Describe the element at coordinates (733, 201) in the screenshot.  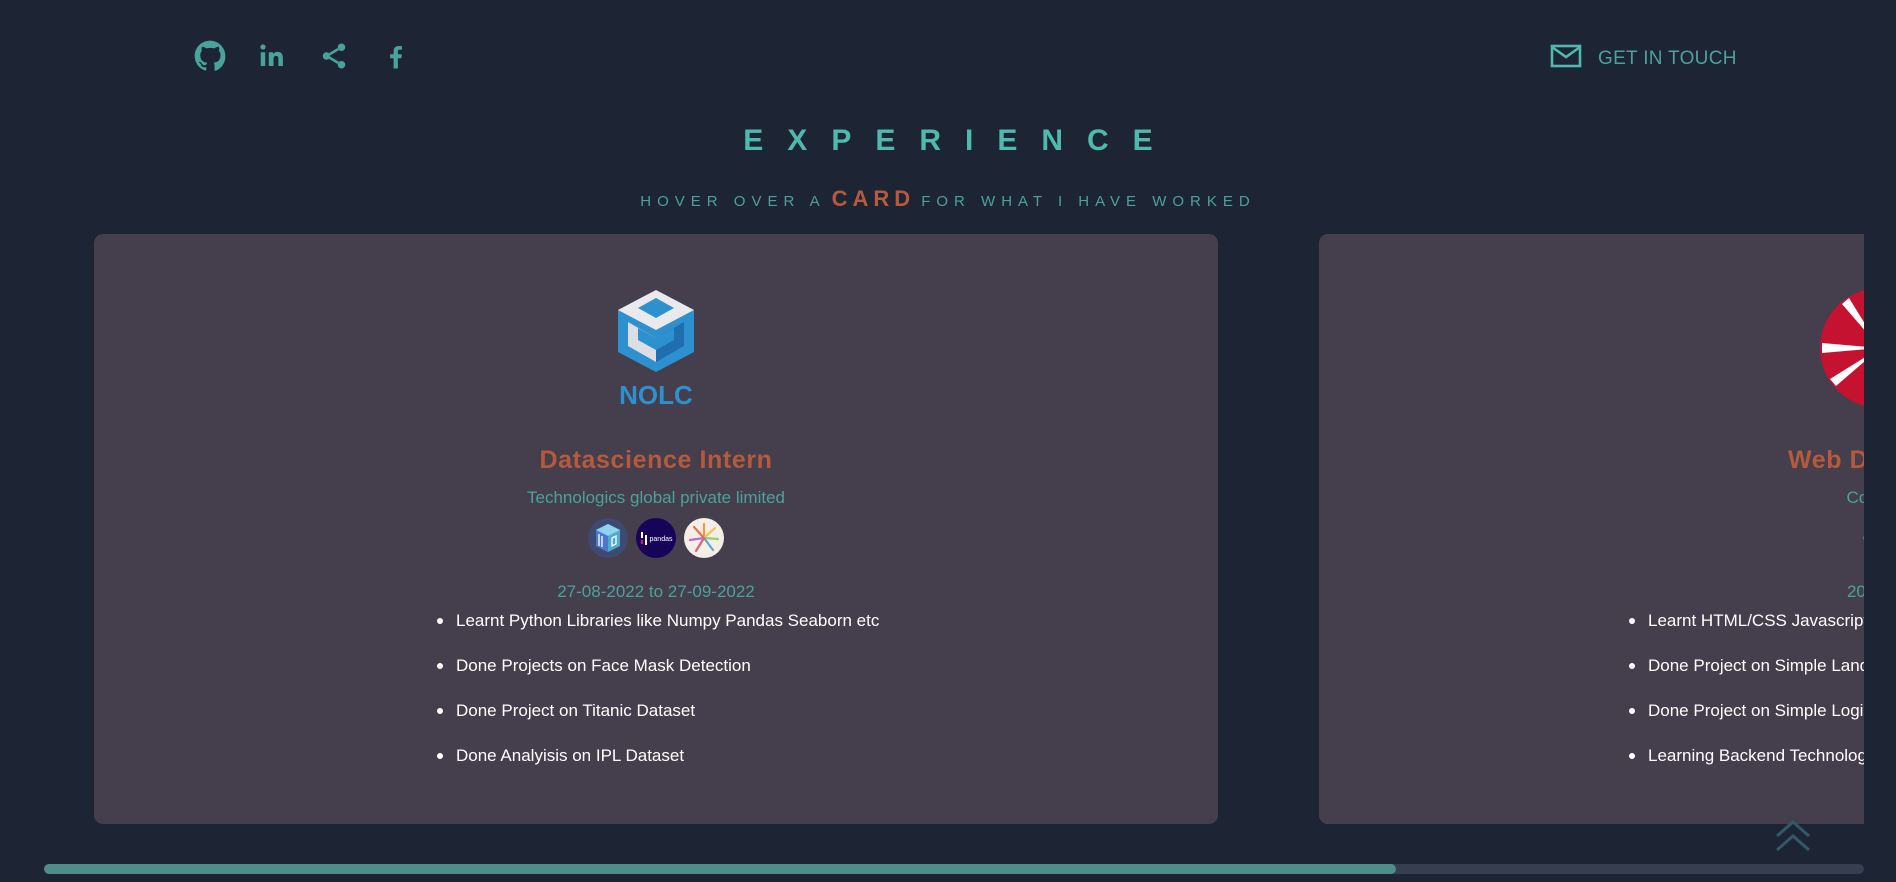
I see `subtitle-before: HOVER OVER A` at that location.